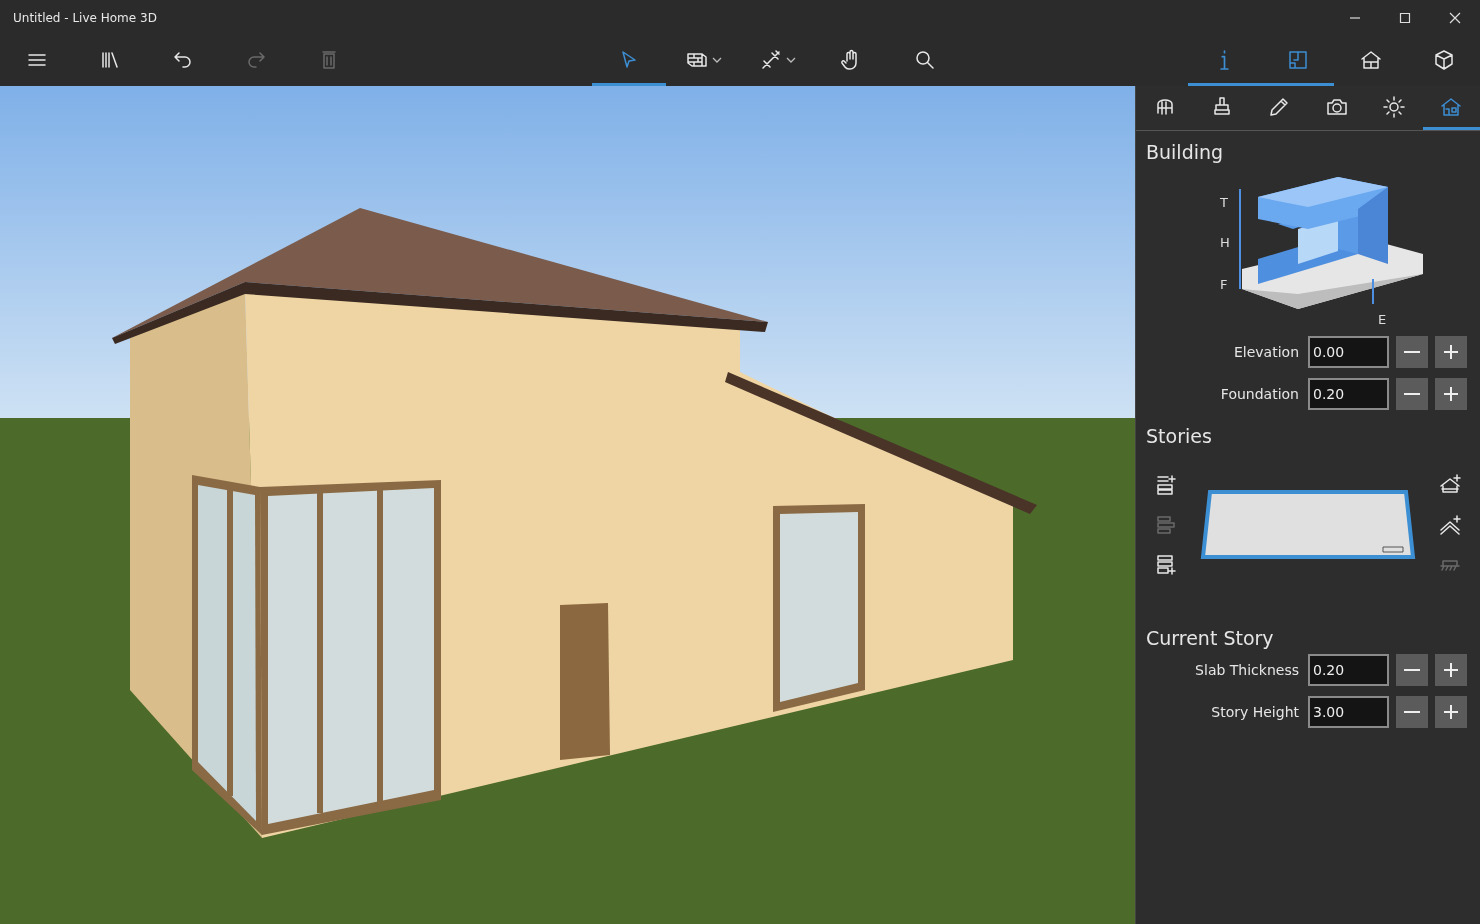  I want to click on field-label: Slab Thickness, so click(1247, 670).